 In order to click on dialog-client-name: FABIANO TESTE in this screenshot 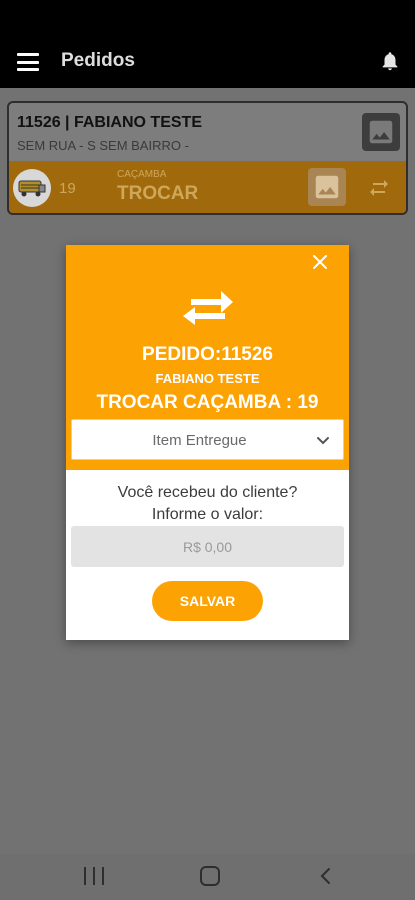, I will do `click(207, 378)`.